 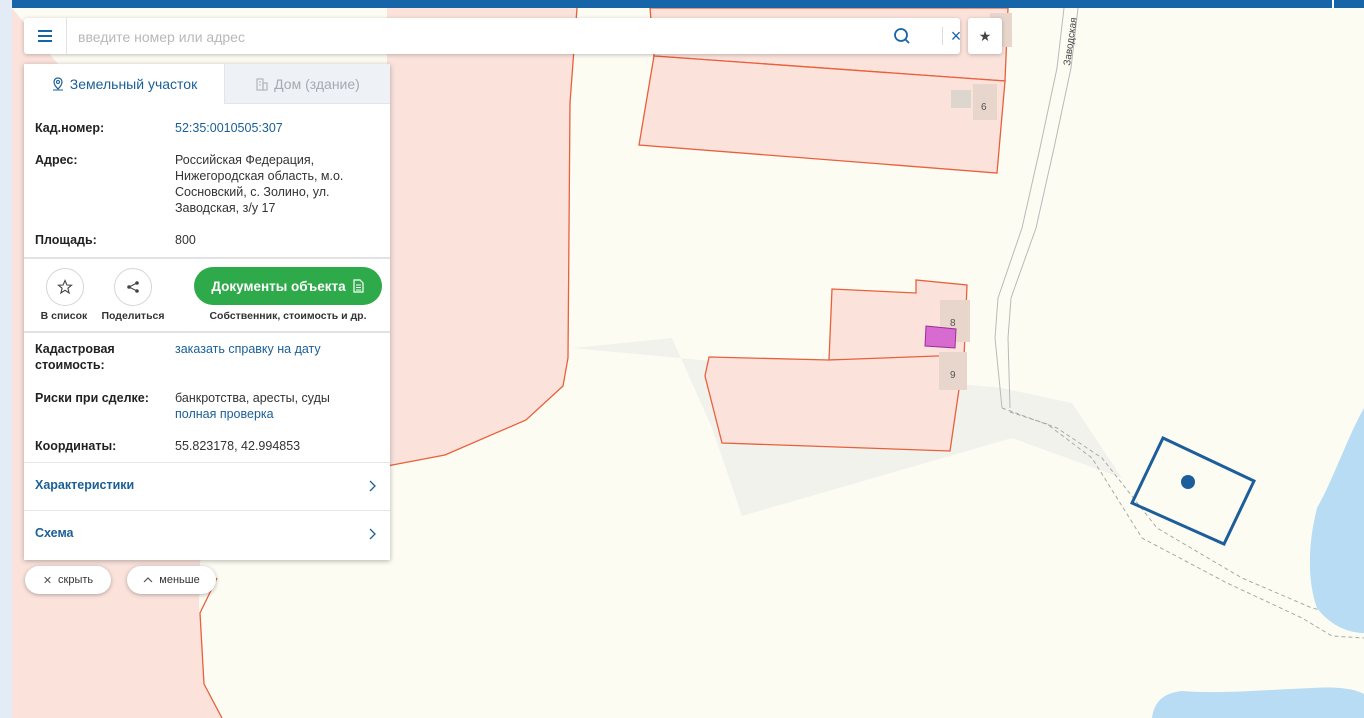 What do you see at coordinates (275, 349) in the screenshot?
I see `order-certificate-link: заказать справку на дату` at bounding box center [275, 349].